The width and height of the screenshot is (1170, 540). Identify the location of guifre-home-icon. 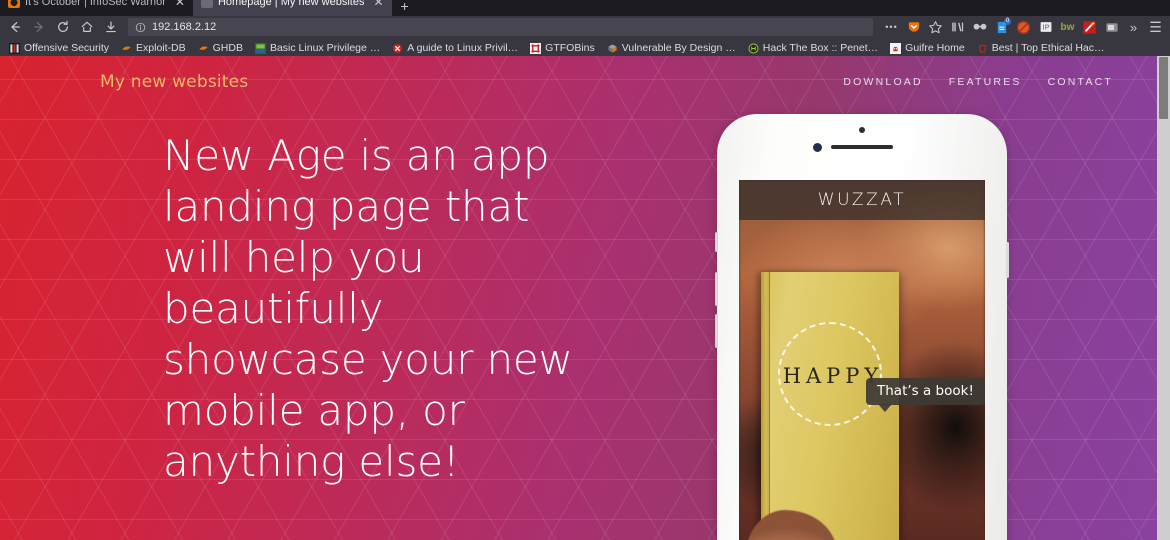
(896, 48).